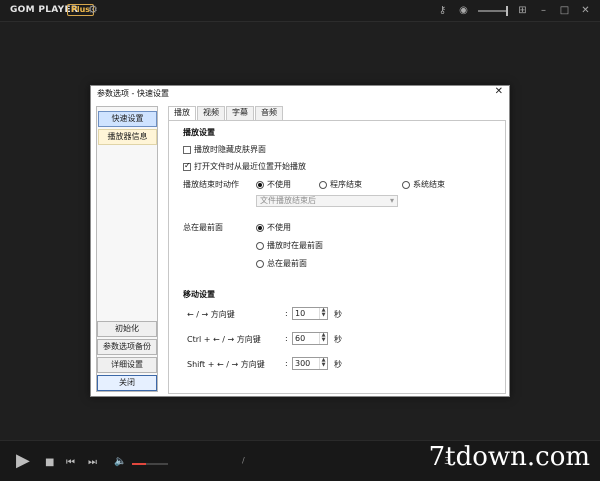 The width and height of the screenshot is (600, 481). I want to click on arrows-seconds-value: 10, so click(300, 313).